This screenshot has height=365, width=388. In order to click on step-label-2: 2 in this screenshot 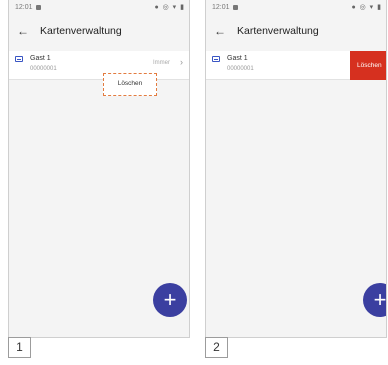, I will do `click(216, 347)`.